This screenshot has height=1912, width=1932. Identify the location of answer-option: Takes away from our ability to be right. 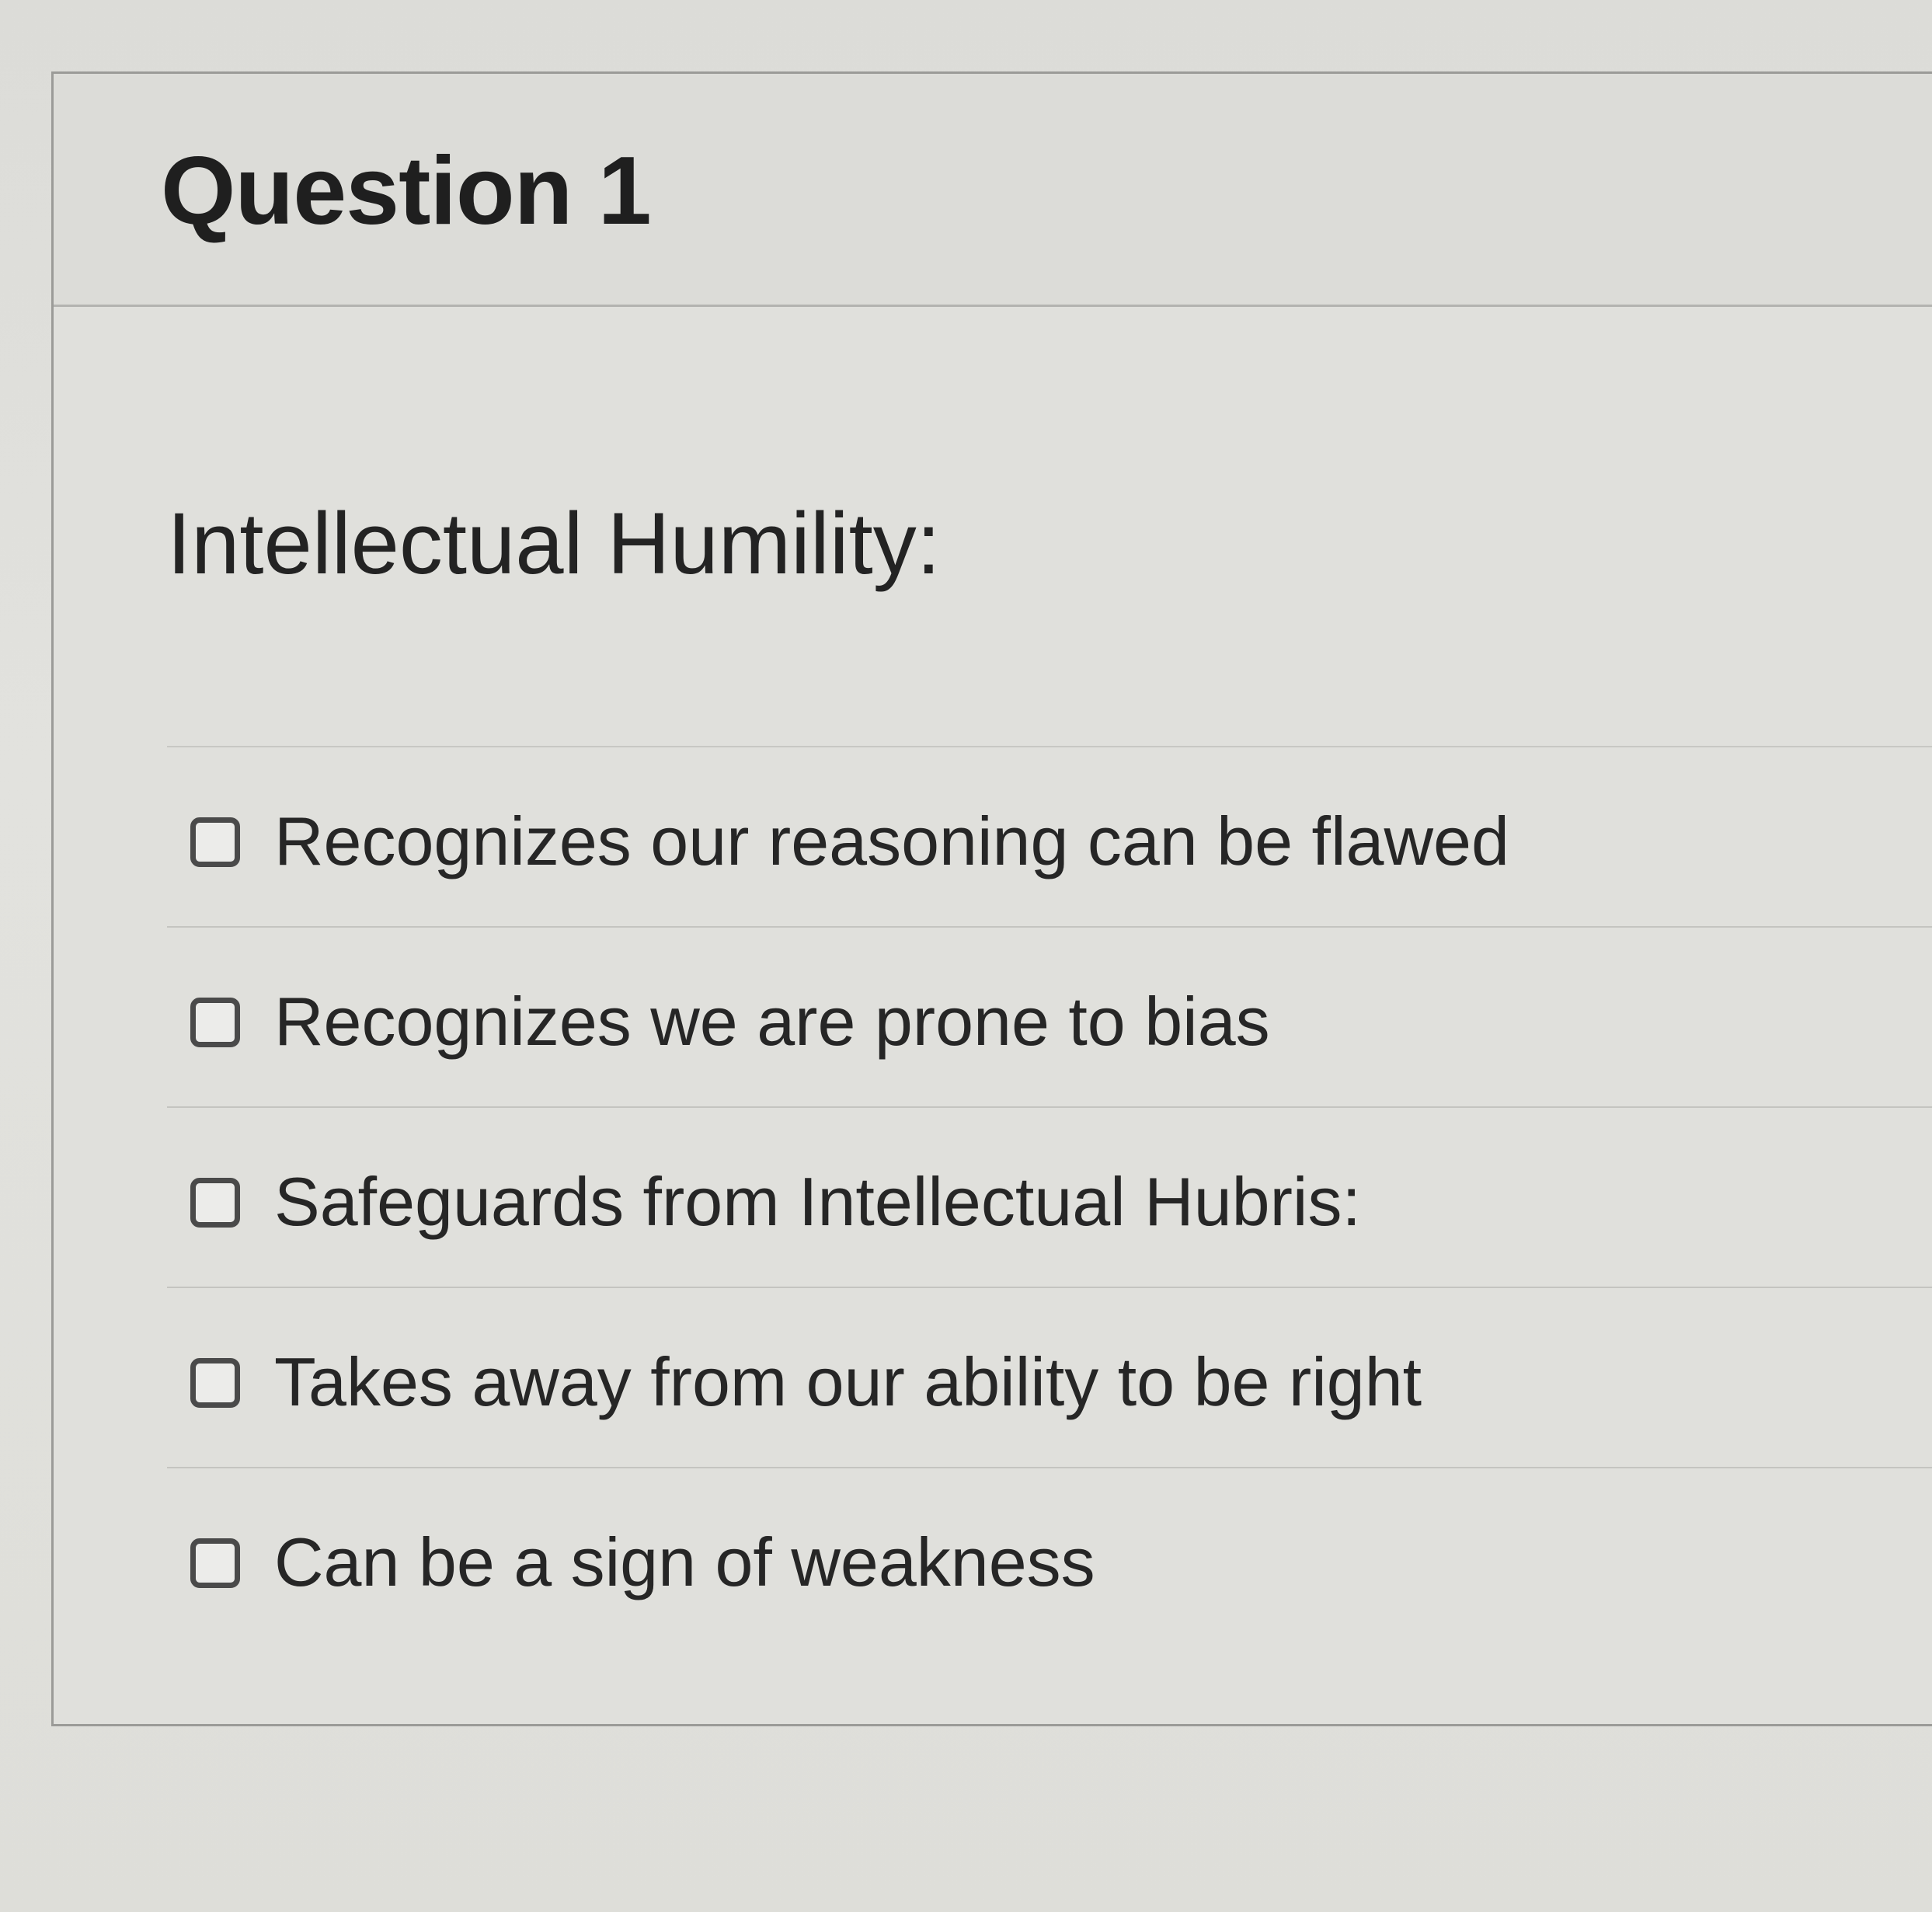
(1049, 1378).